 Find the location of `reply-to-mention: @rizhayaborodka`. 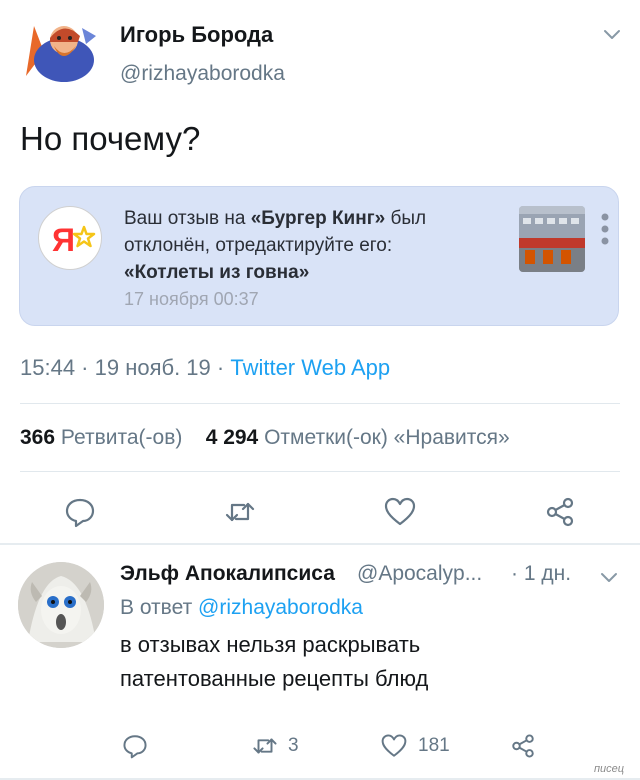

reply-to-mention: @rizhayaborodka is located at coordinates (280, 607).